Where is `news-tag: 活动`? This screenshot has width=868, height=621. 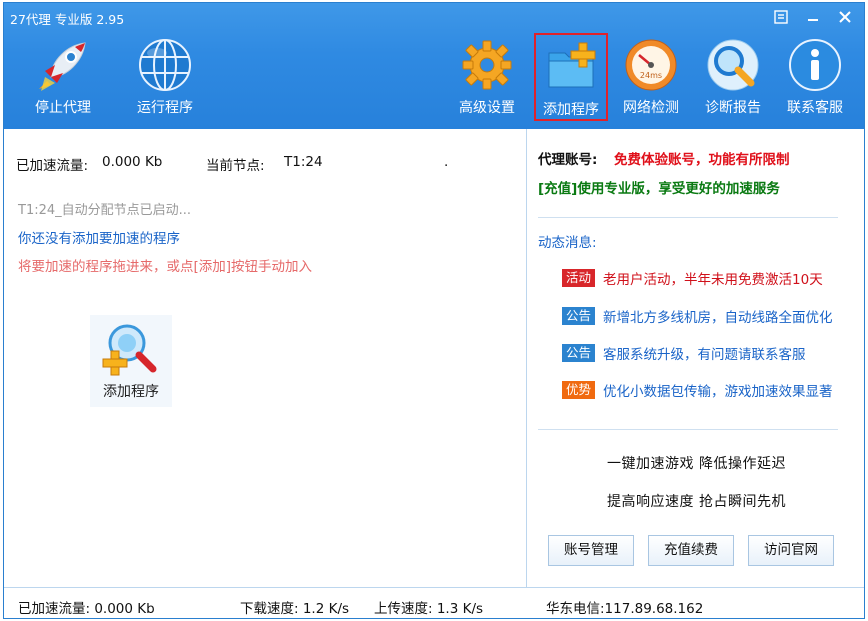 news-tag: 活动 is located at coordinates (579, 278).